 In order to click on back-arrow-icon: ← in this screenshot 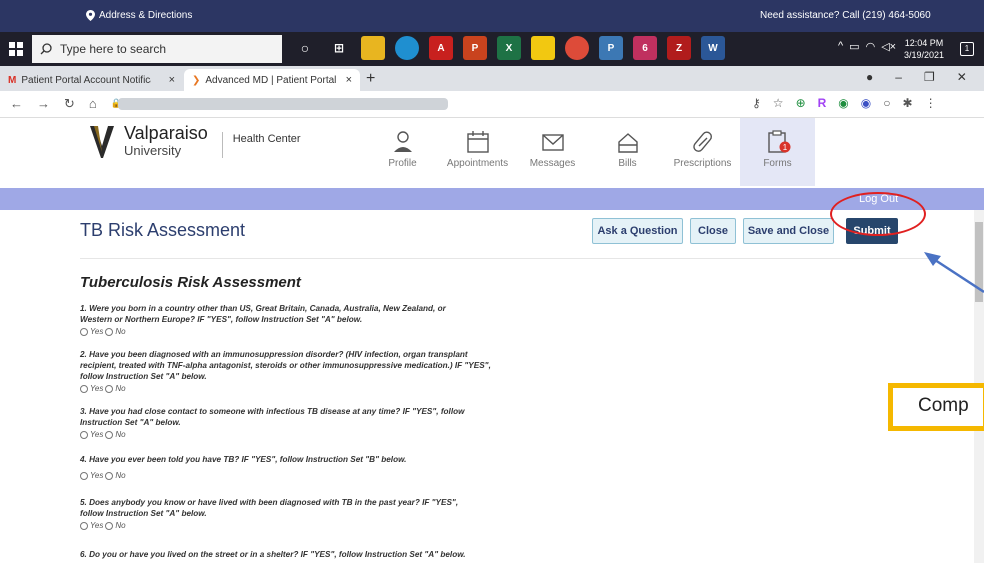, I will do `click(16, 104)`.